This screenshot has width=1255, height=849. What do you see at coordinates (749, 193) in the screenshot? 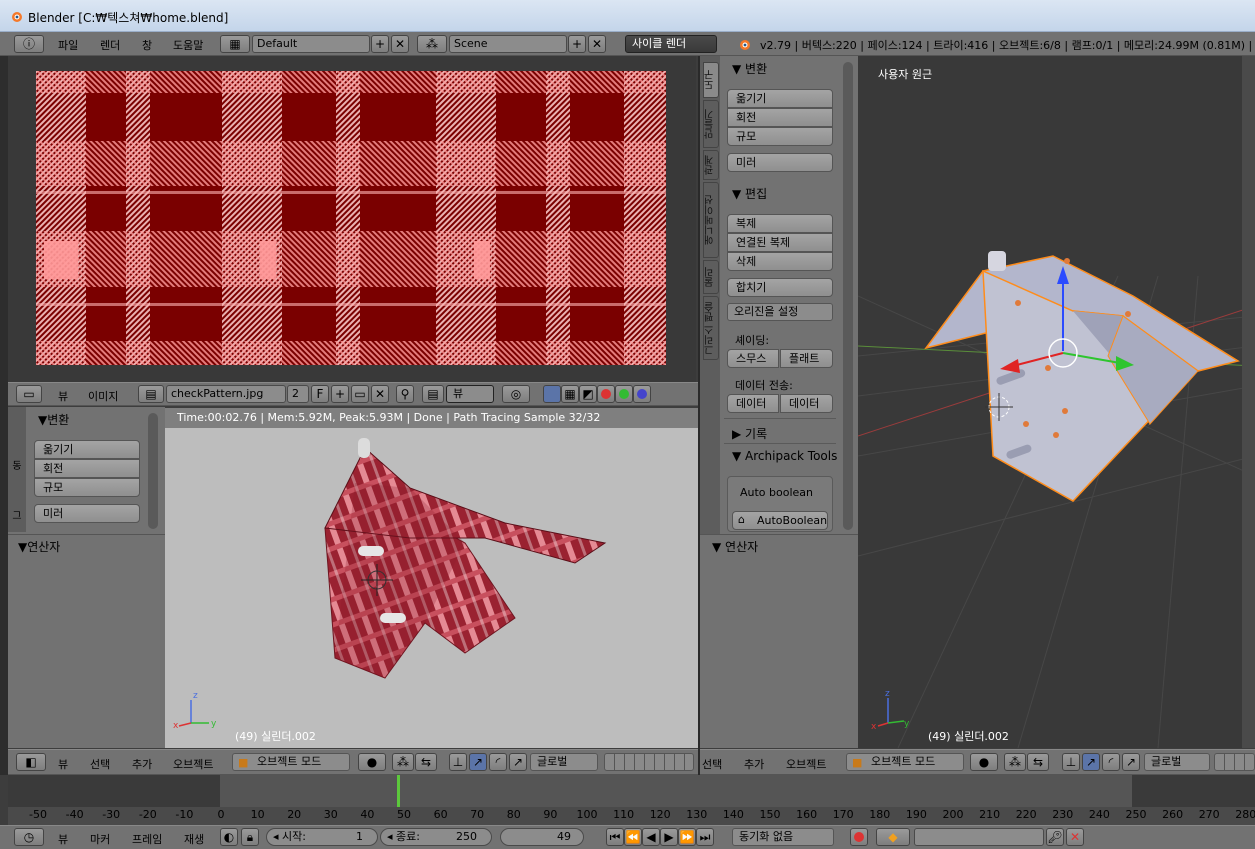
I see `edit-title: ▼ 편집` at bounding box center [749, 193].